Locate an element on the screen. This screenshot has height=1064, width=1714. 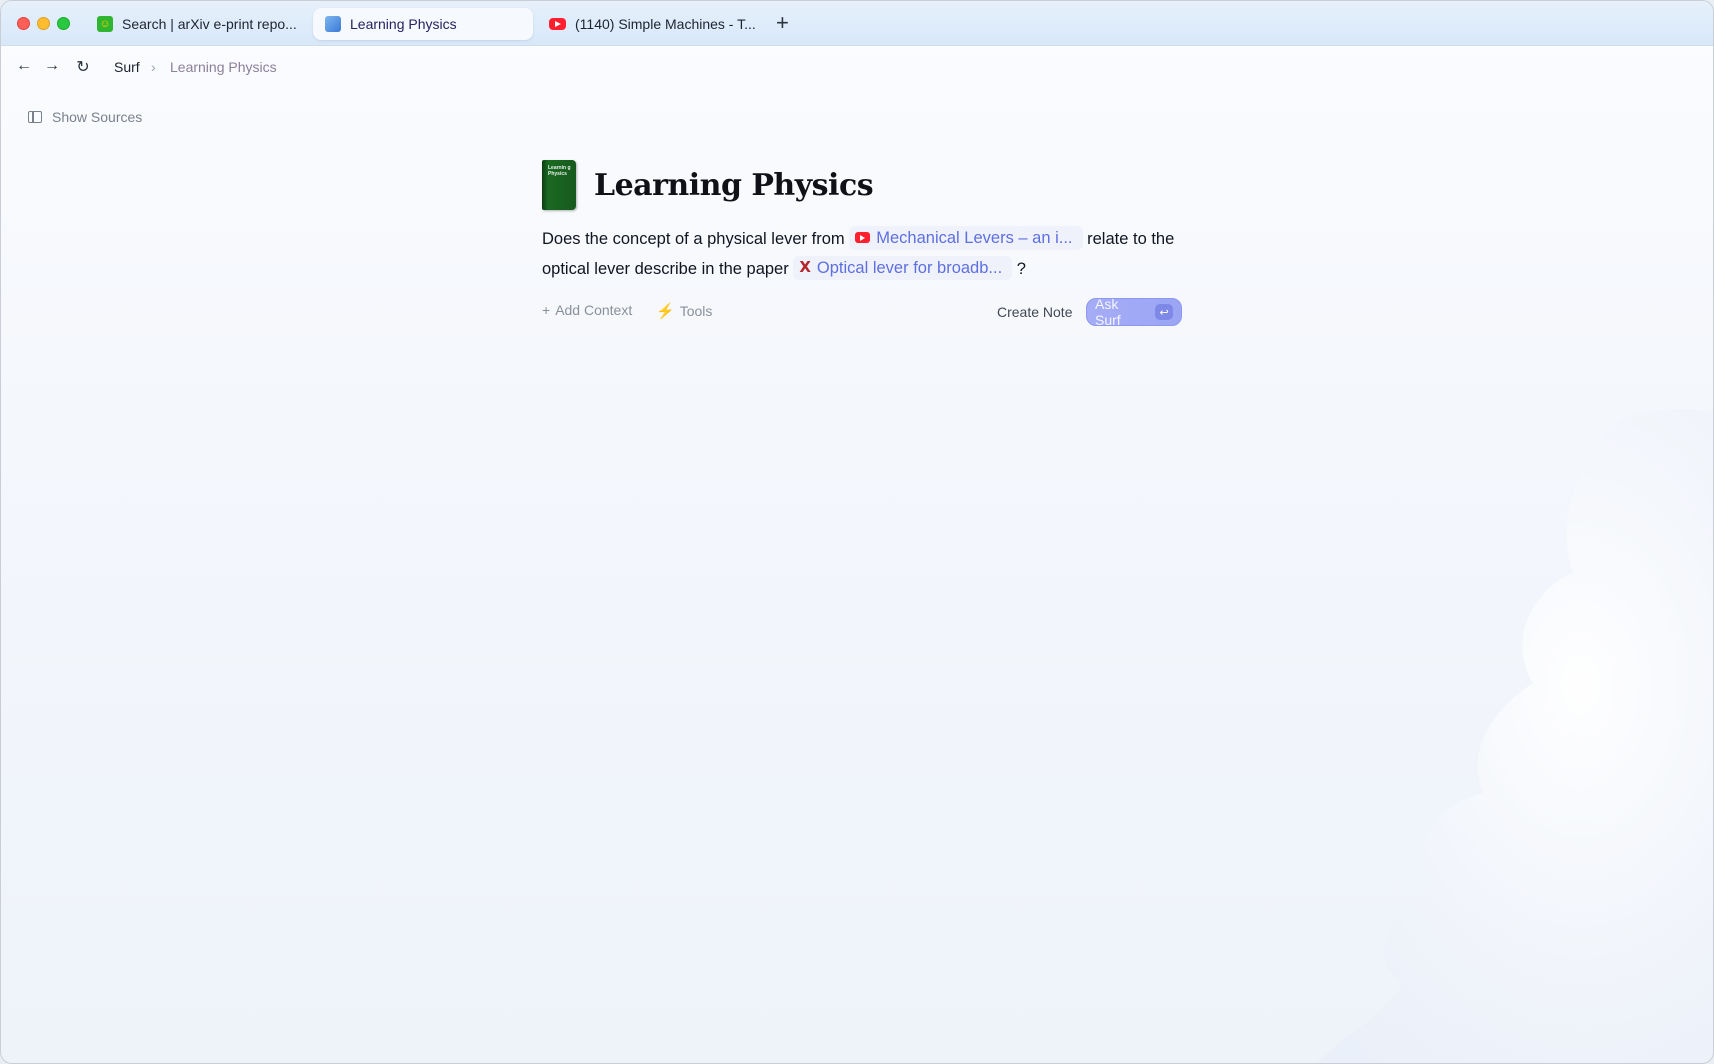
reload-icon: ↻ is located at coordinates (83, 67).